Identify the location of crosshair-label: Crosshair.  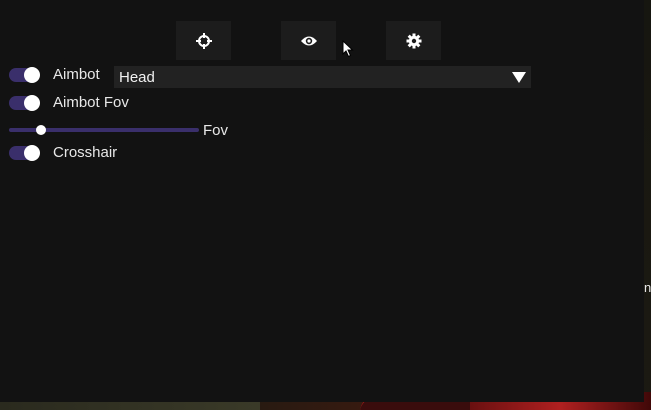
(85, 152).